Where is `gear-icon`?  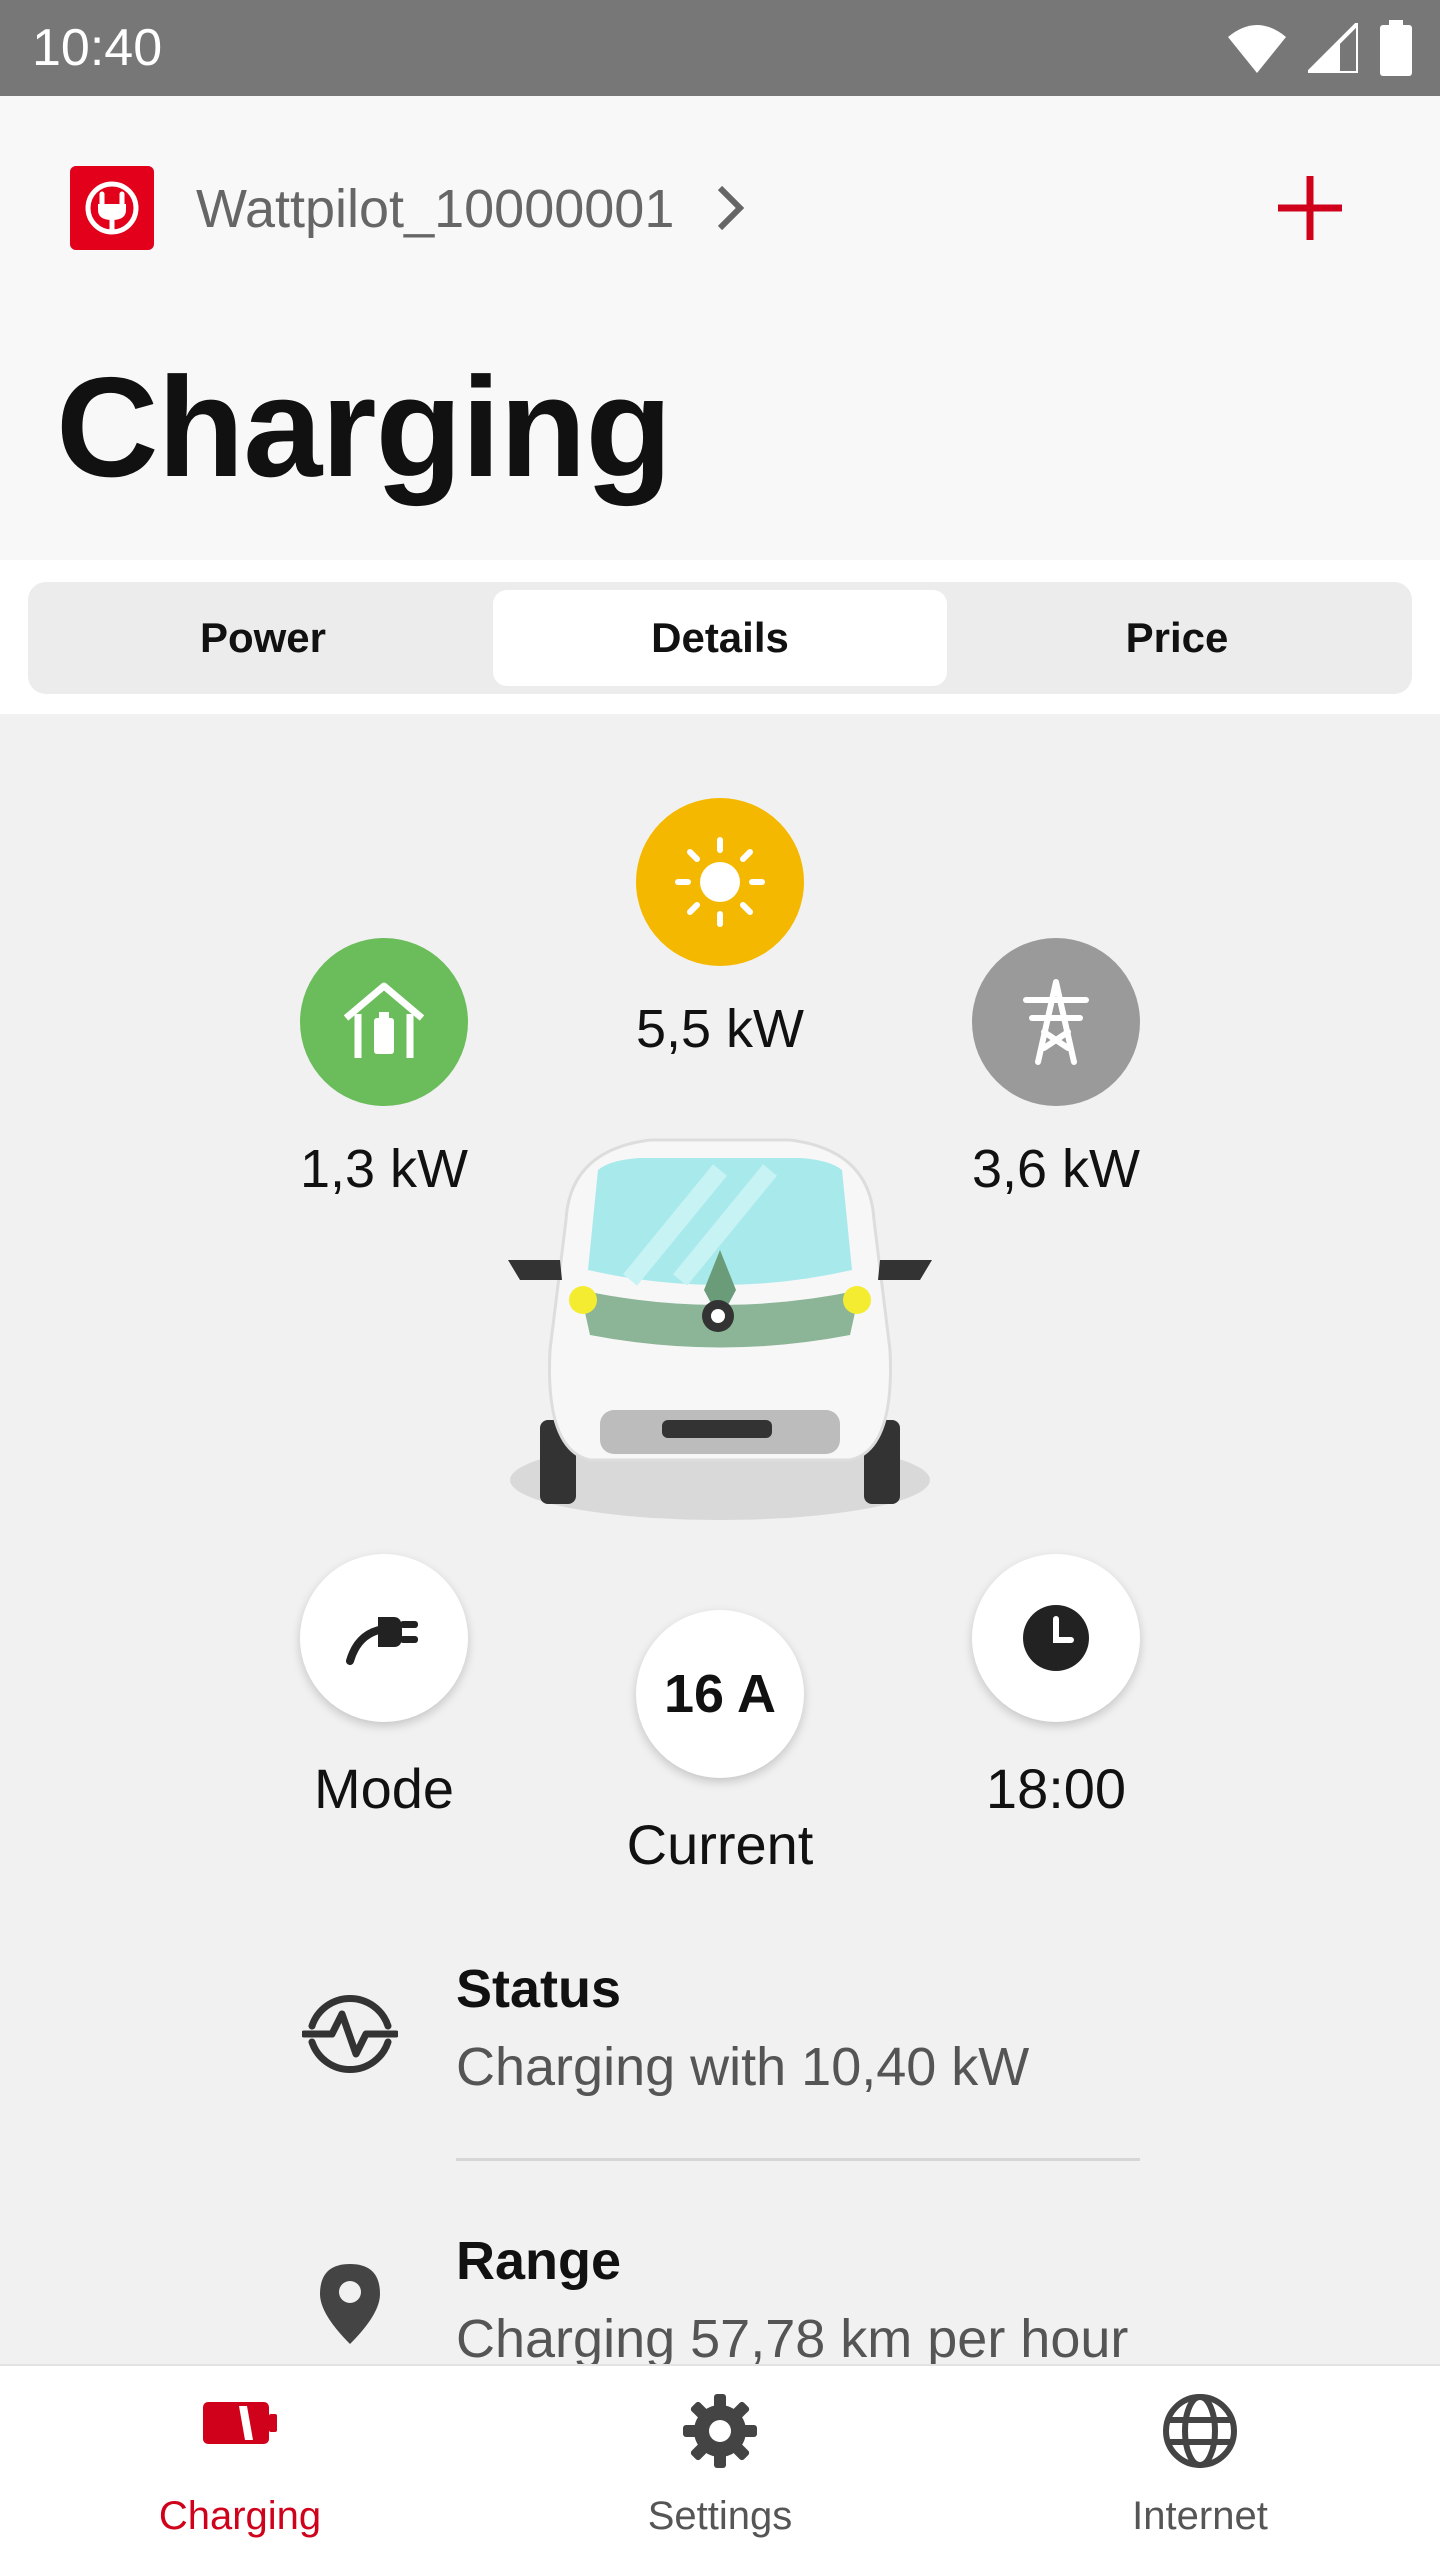 gear-icon is located at coordinates (720, 2431).